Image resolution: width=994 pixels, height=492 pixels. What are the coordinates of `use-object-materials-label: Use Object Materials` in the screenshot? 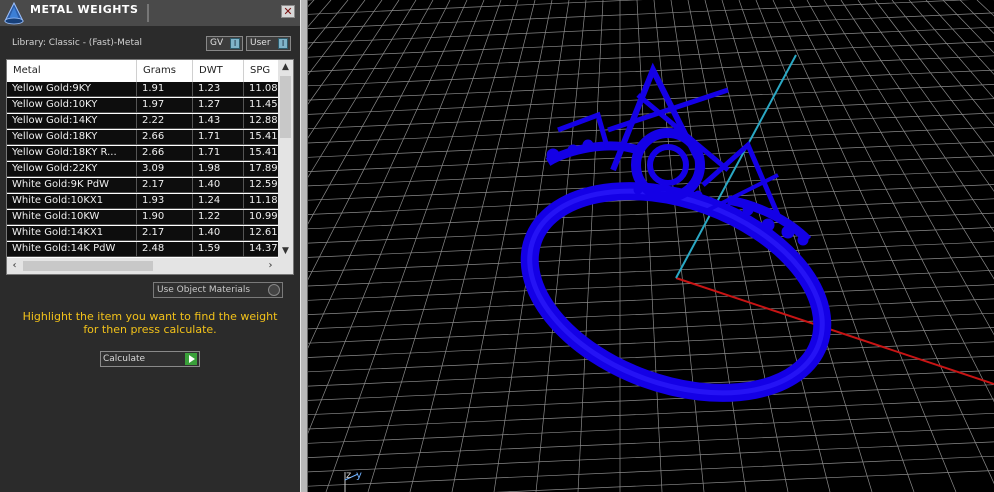 It's located at (204, 290).